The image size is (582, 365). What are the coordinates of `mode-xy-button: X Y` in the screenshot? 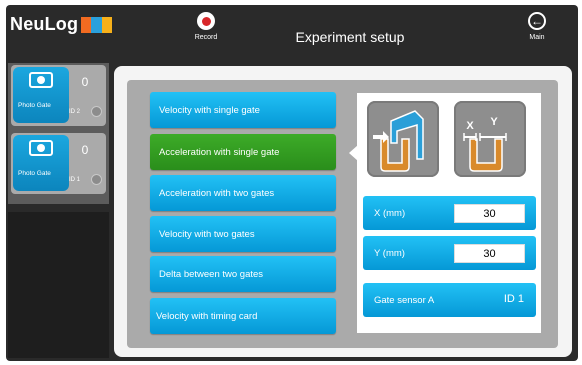 It's located at (490, 139).